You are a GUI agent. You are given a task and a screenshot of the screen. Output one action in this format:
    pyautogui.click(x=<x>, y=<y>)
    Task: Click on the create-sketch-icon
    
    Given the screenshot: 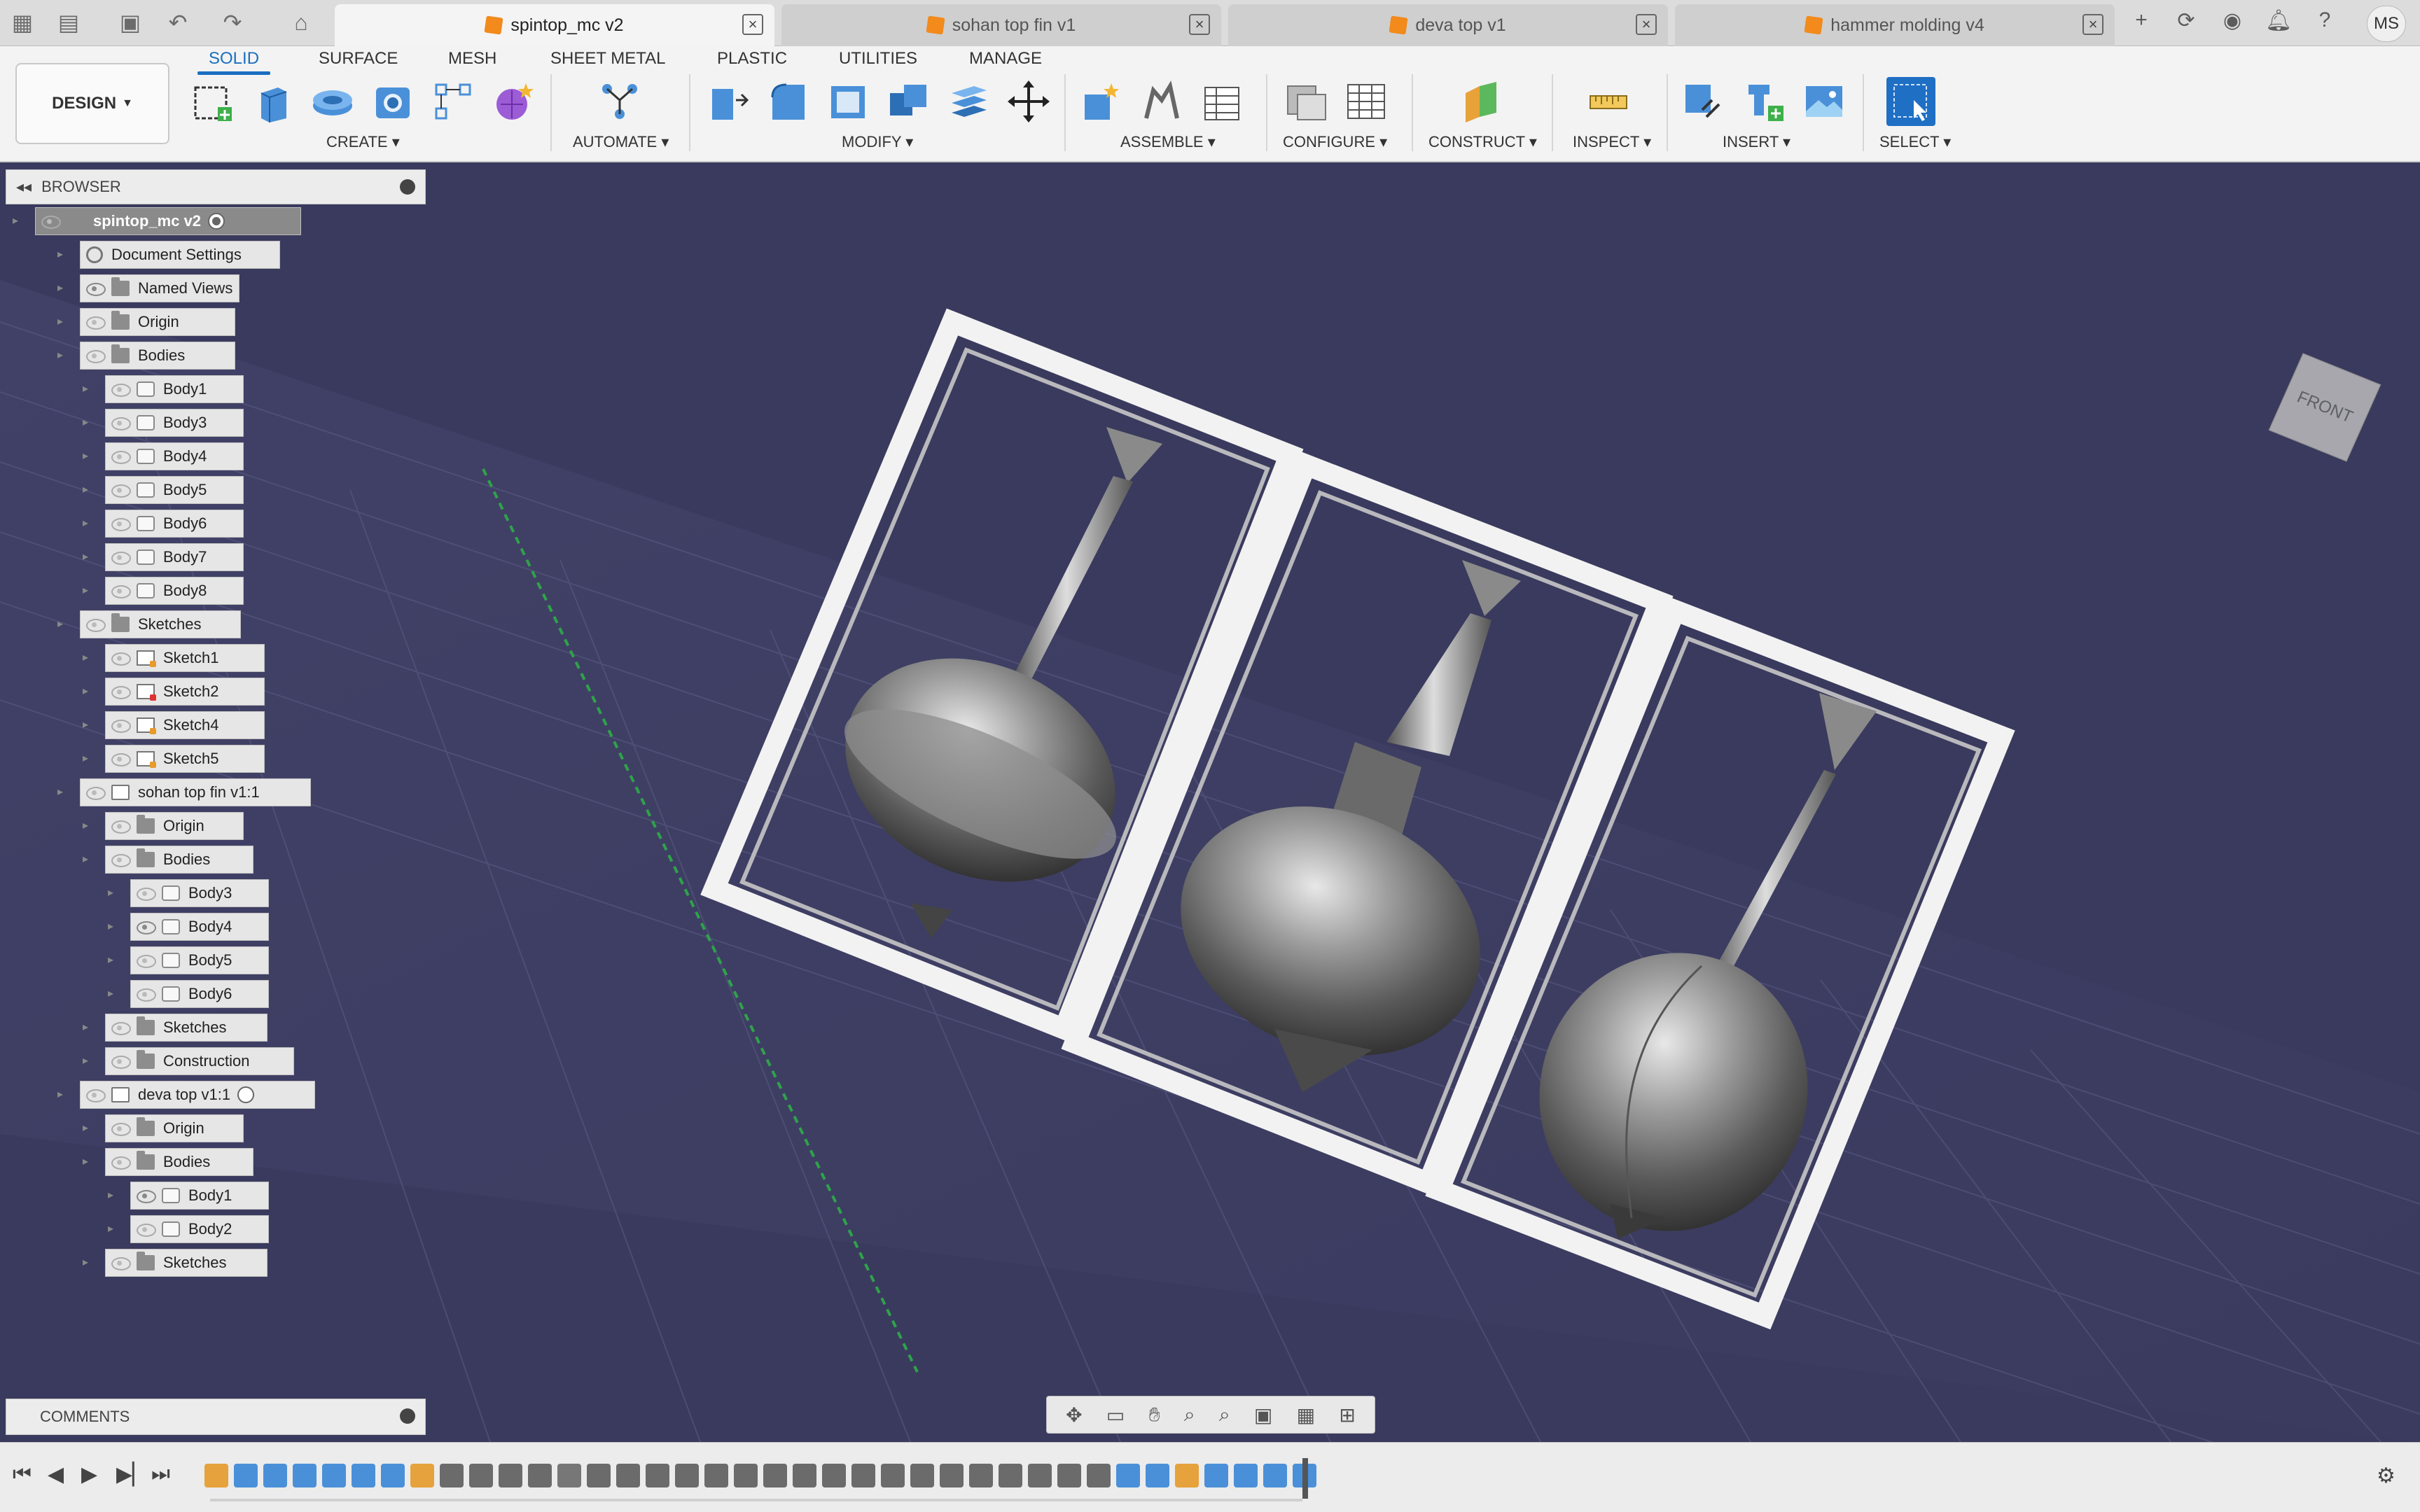 What is the action you would take?
    pyautogui.click(x=213, y=101)
    